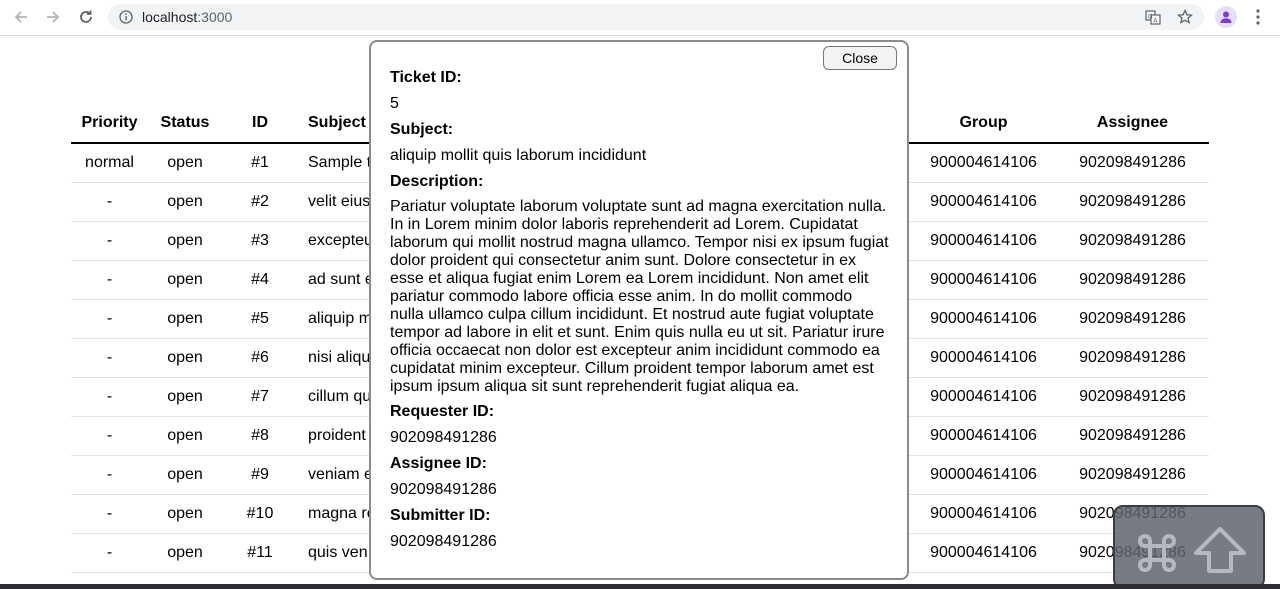  I want to click on cell-id: #3, so click(260, 241).